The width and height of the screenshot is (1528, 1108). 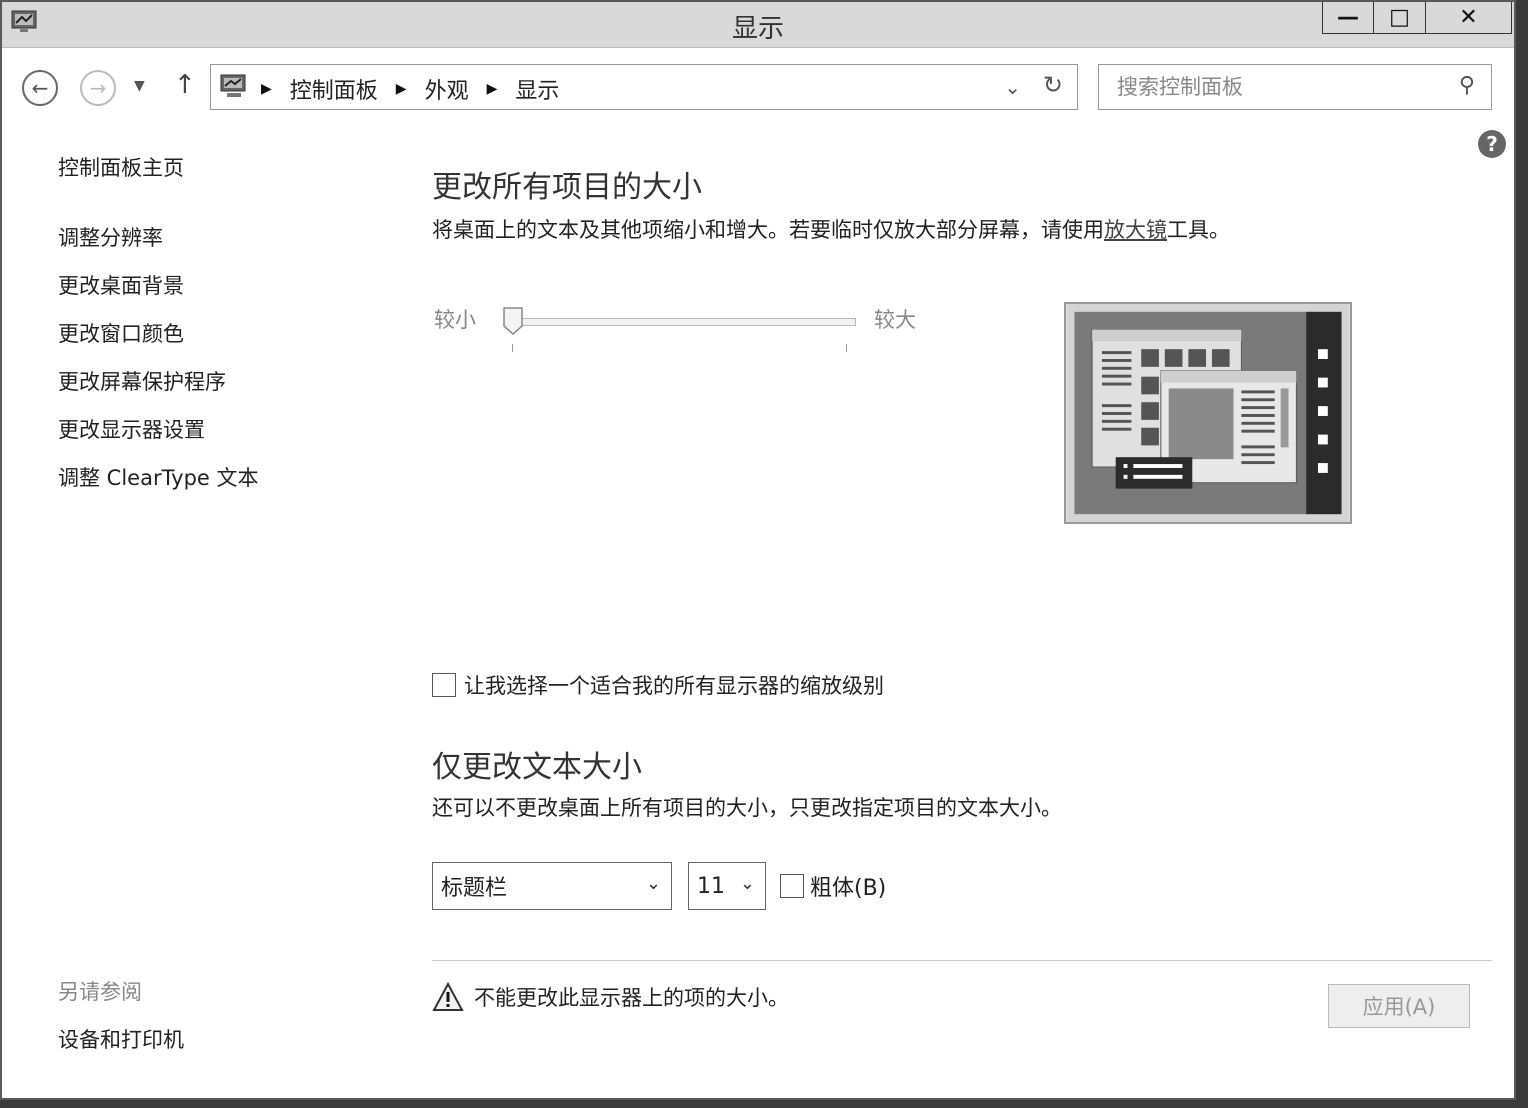 What do you see at coordinates (552, 886) in the screenshot?
I see `item-select: 标题栏 ⌄` at bounding box center [552, 886].